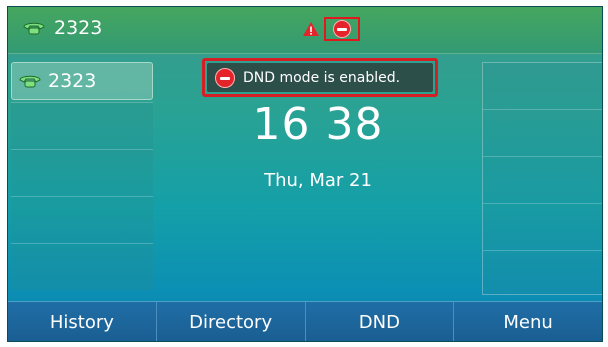 The height and width of the screenshot is (347, 608). Describe the element at coordinates (231, 321) in the screenshot. I see `softkey-directory: Directory` at that location.